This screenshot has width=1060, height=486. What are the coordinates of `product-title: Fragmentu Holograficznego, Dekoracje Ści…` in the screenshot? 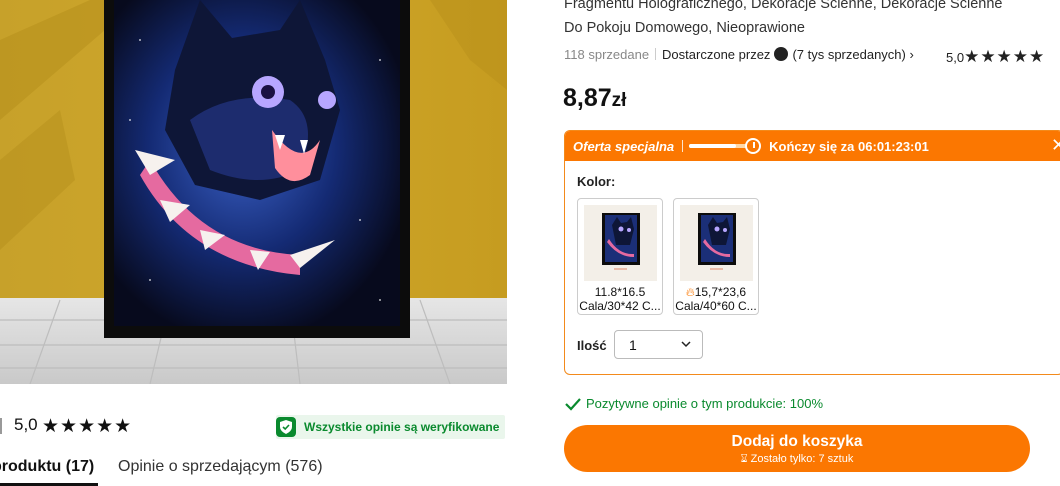 It's located at (804, 20).